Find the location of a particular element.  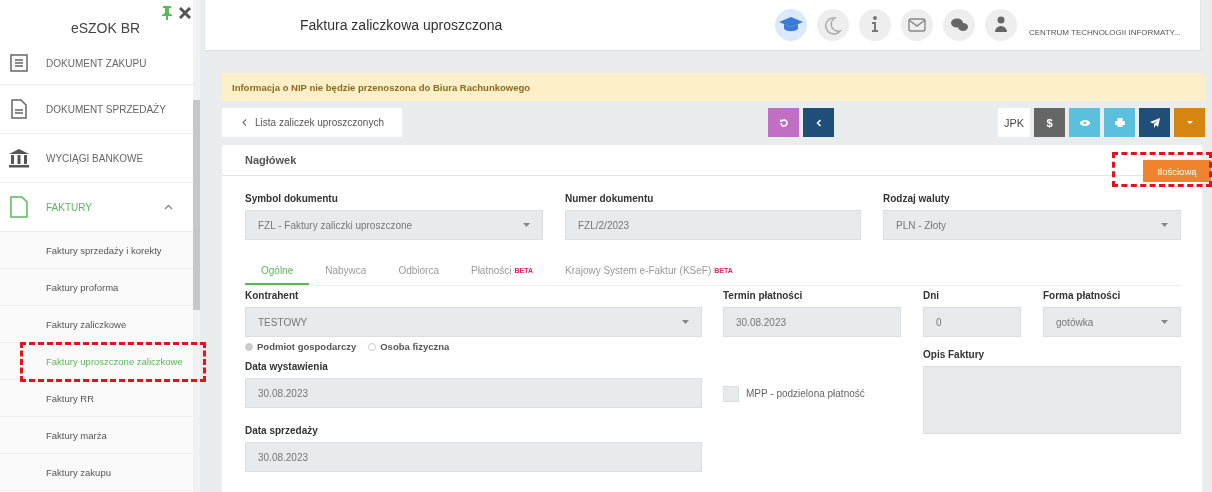

page-title: Faktura zaliczkowa uproszczona is located at coordinates (402, 25).